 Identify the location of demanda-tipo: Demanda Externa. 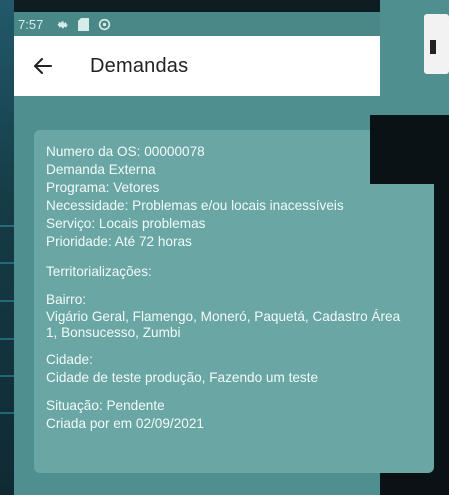
(101, 169).